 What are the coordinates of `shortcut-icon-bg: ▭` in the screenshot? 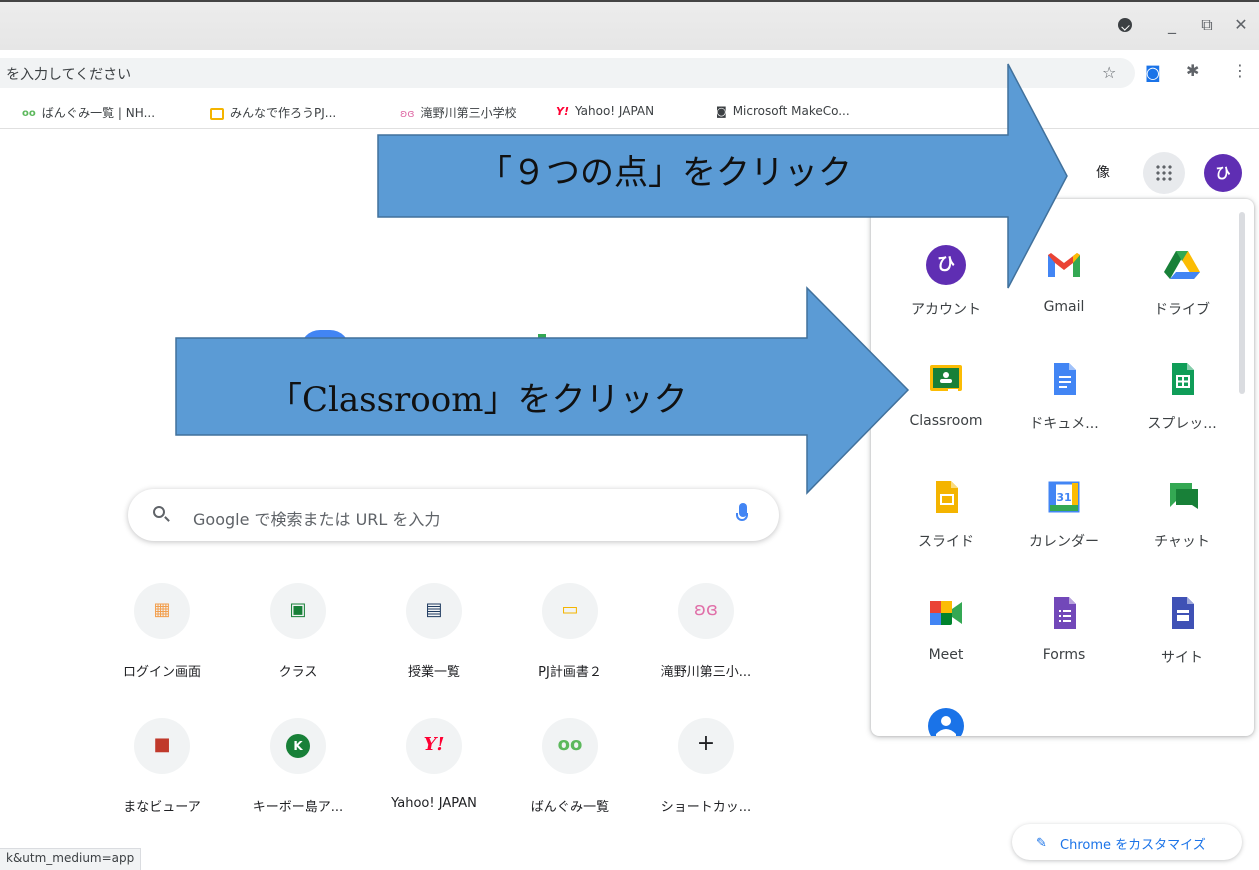 It's located at (570, 611).